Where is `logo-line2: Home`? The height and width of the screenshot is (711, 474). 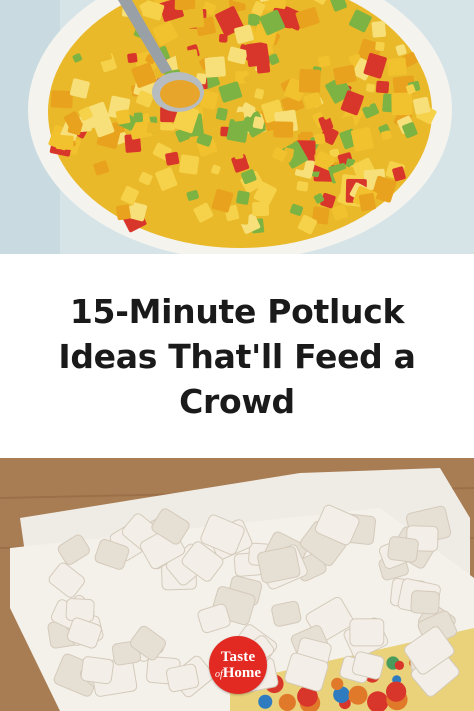
logo-line2: Home is located at coordinates (242, 672).